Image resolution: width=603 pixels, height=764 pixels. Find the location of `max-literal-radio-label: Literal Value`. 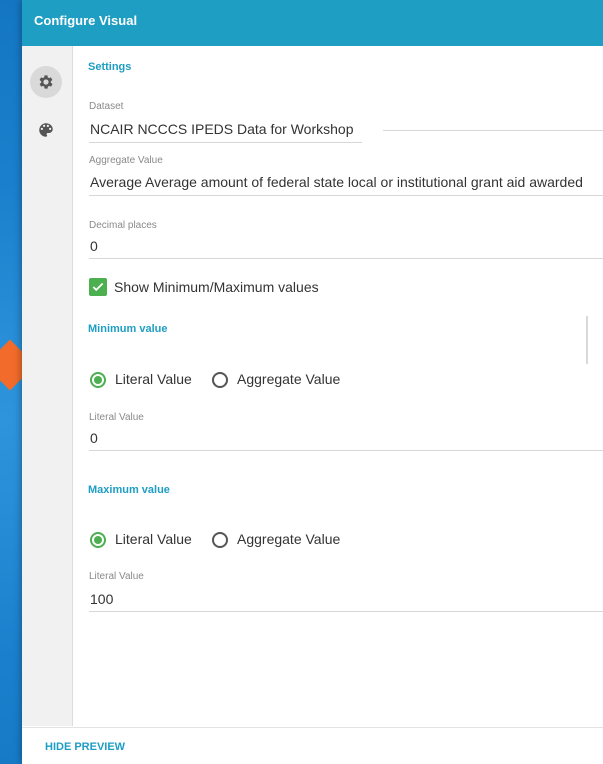

max-literal-radio-label: Literal Value is located at coordinates (153, 539).